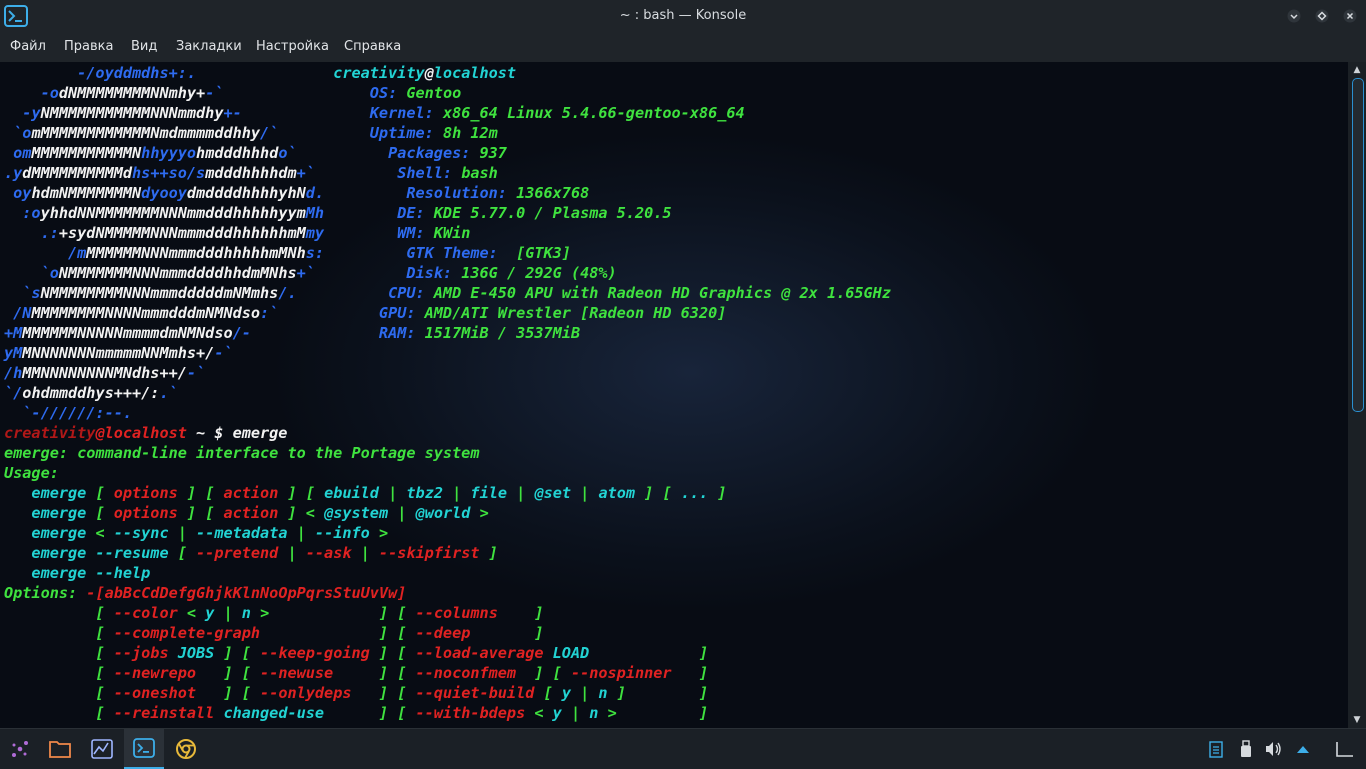 This screenshot has width=1366, height=769. Describe the element at coordinates (365, 553) in the screenshot. I see `terminal-text: |` at that location.